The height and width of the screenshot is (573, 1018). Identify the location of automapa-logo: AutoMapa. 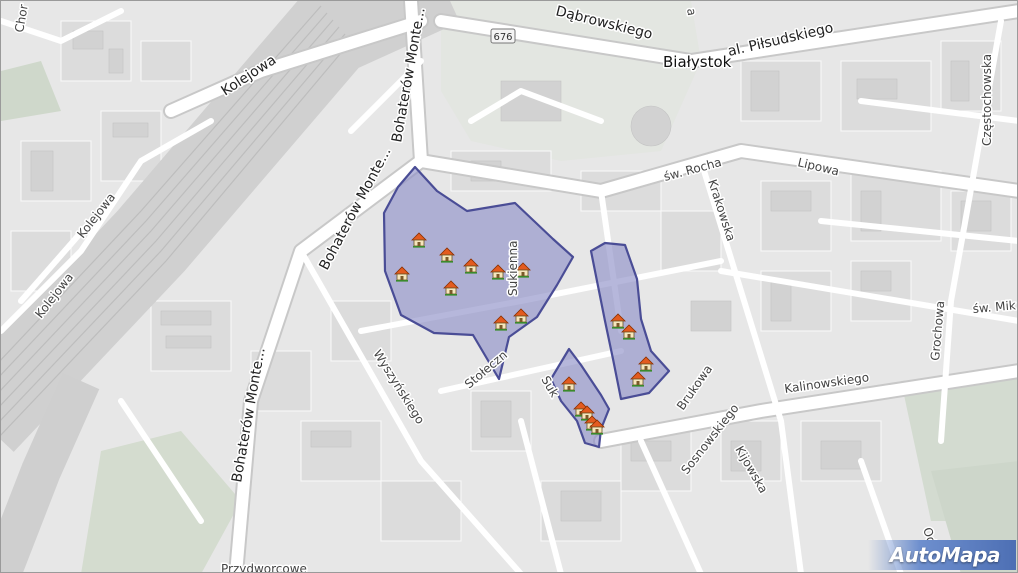
(942, 555).